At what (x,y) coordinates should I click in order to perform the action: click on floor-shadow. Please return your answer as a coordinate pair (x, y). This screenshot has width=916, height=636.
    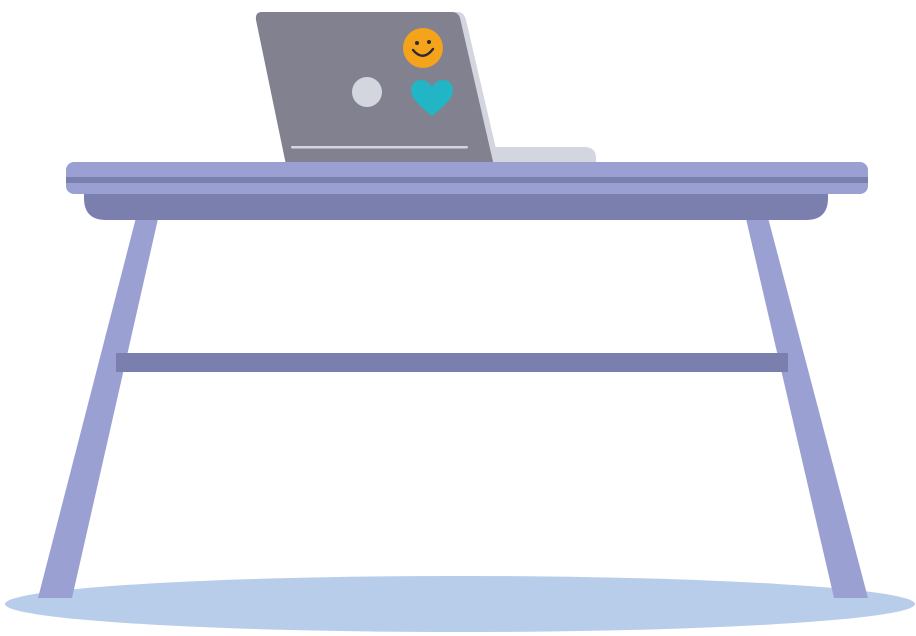
    Looking at the image, I should click on (460, 604).